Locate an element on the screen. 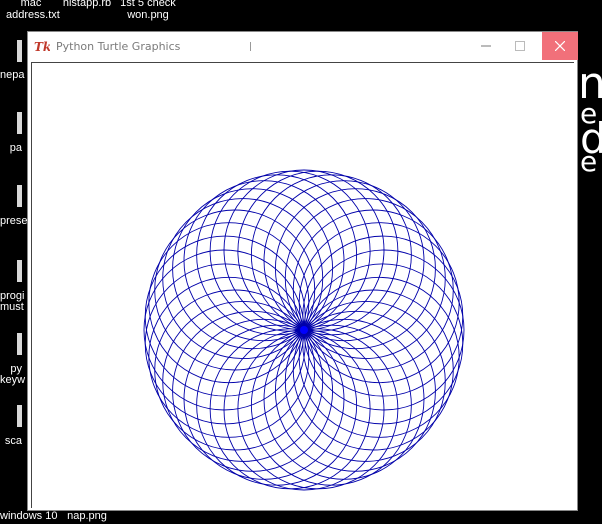 The image size is (602, 524). desktop-label: keyw is located at coordinates (12, 380).